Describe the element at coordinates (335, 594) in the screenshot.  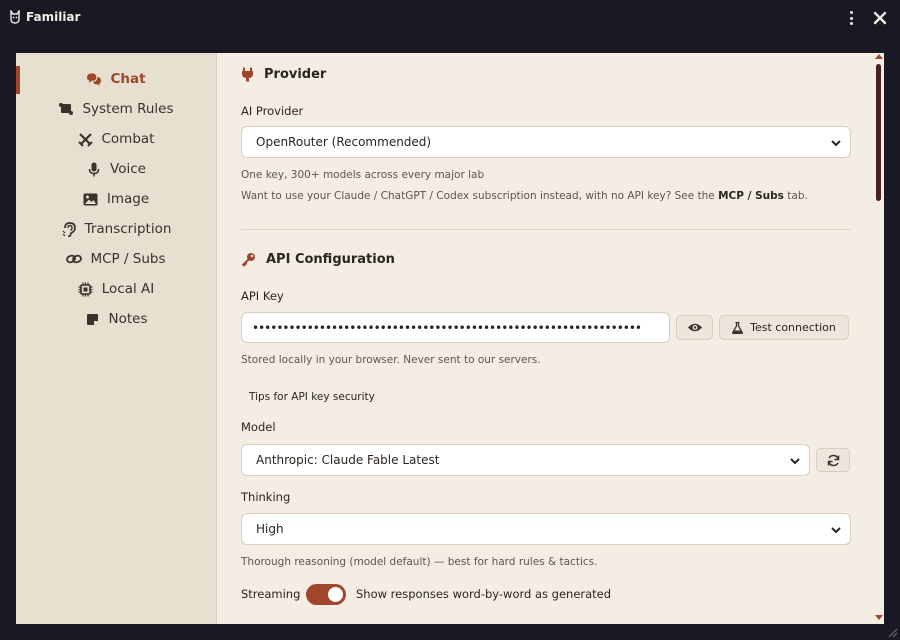
I see `toggle-knob` at that location.